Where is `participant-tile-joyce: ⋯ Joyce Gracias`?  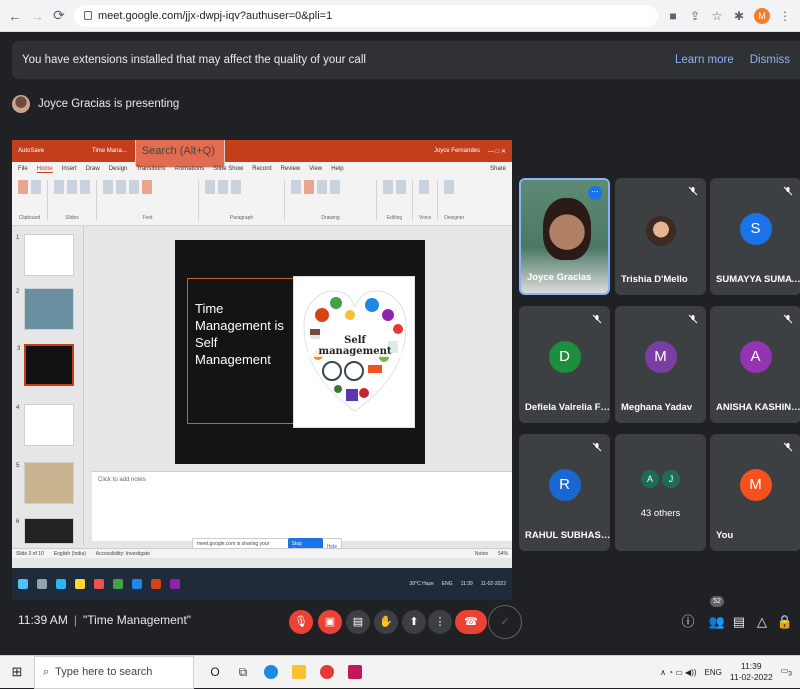
participant-tile-joyce: ⋯ Joyce Gracias is located at coordinates (564, 236).